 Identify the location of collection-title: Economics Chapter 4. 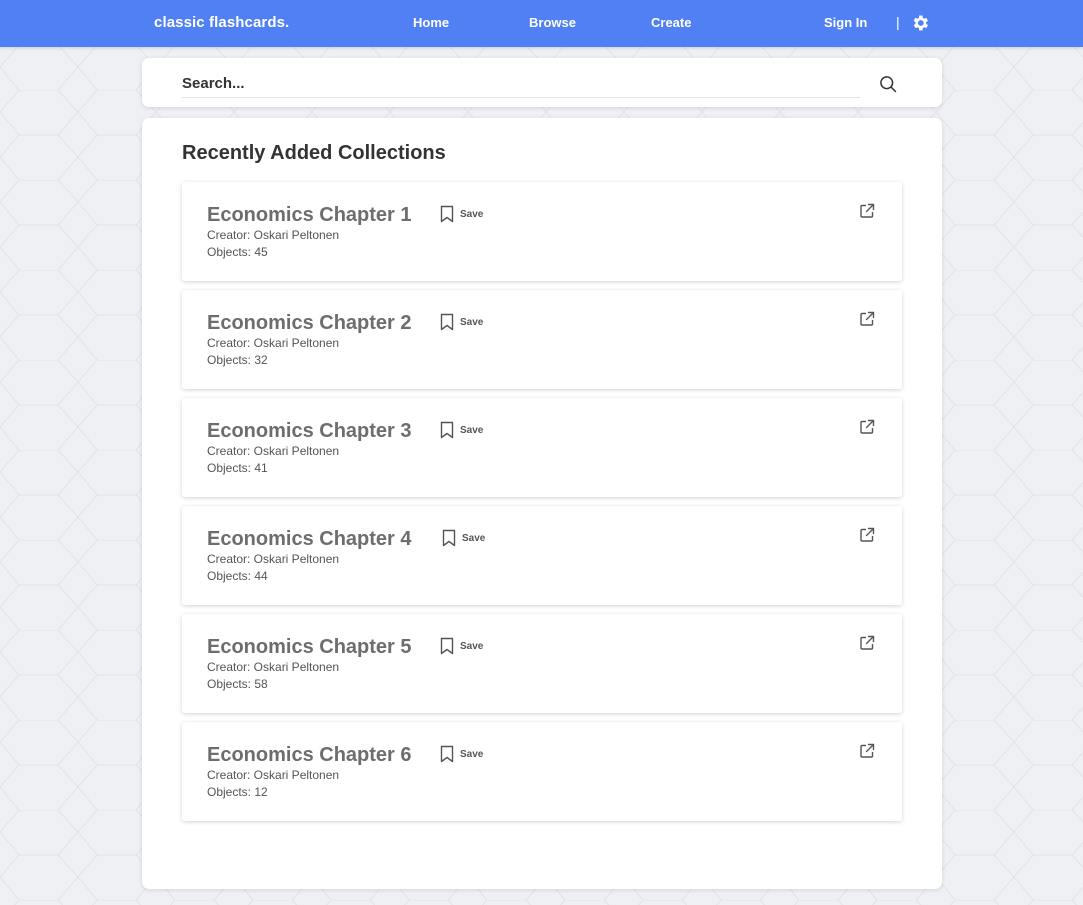
(309, 539).